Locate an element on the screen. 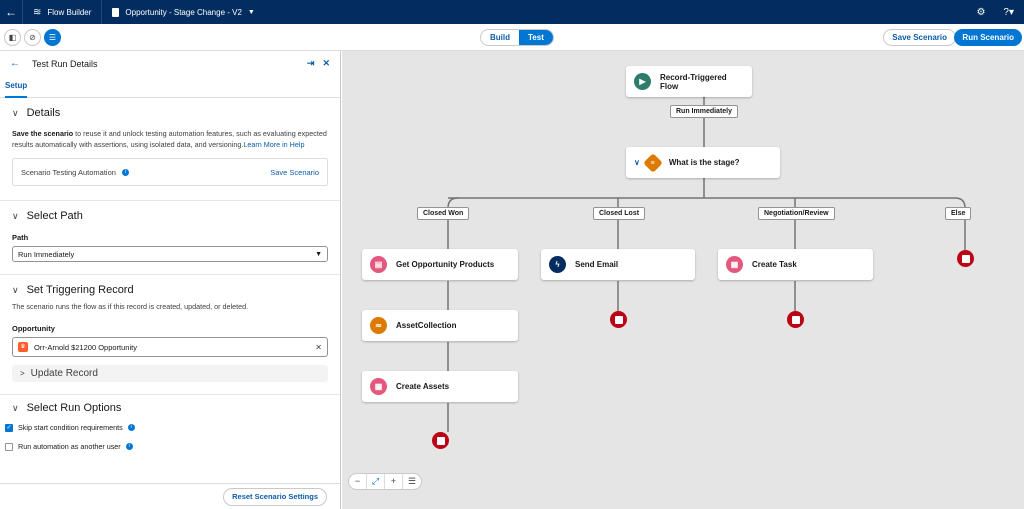 The height and width of the screenshot is (509, 1024). run-as-user-option: Run automation as another user i is located at coordinates (166, 446).